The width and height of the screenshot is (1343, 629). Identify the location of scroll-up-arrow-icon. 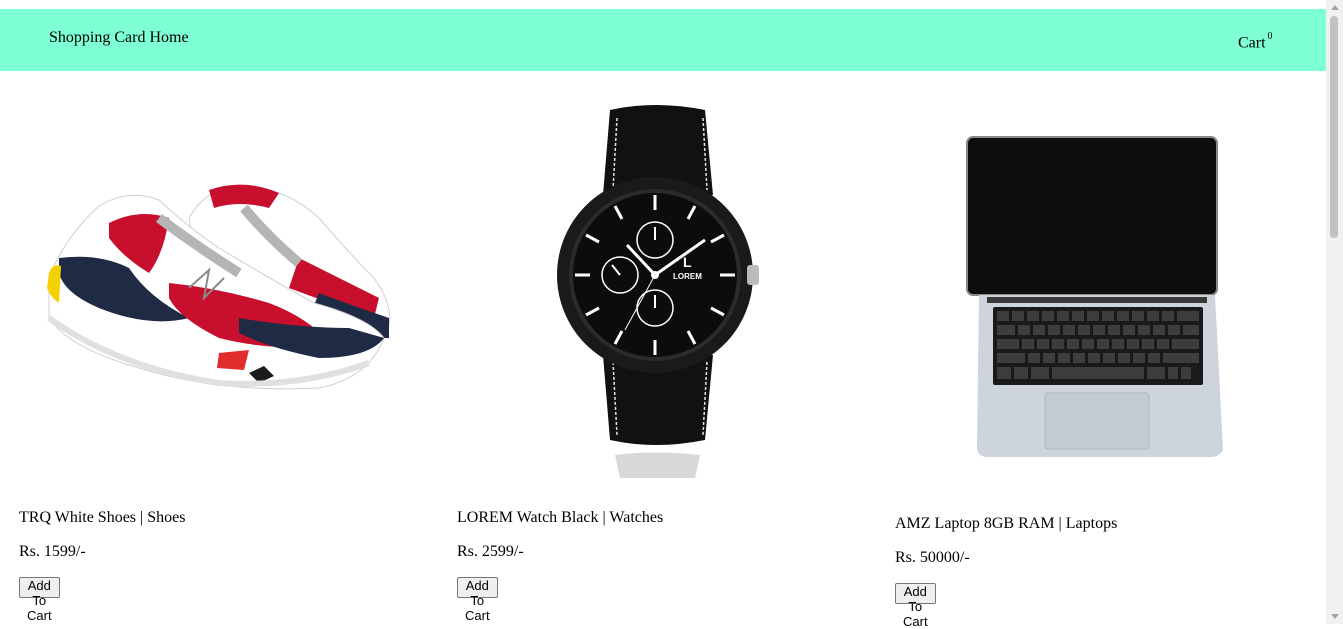
(1335, 7).